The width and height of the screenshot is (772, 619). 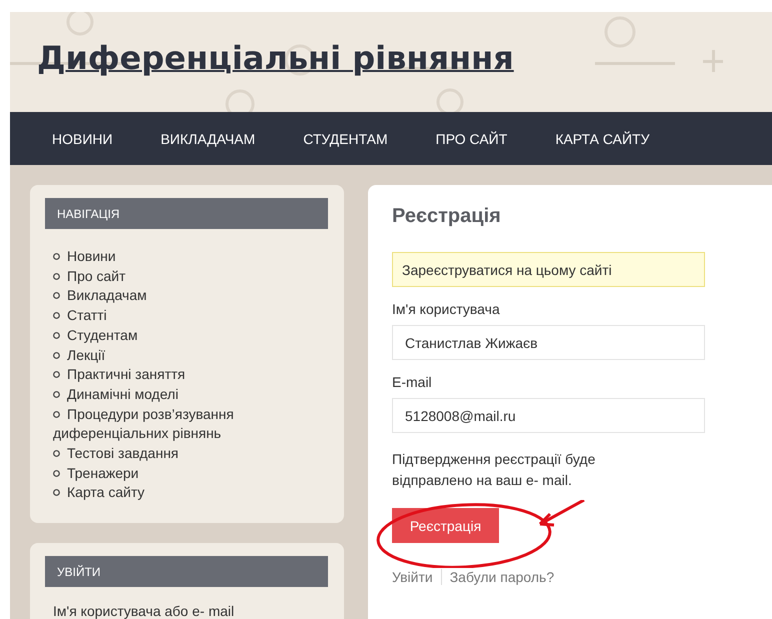 I want to click on navigation-link: Лекції, so click(x=180, y=356).